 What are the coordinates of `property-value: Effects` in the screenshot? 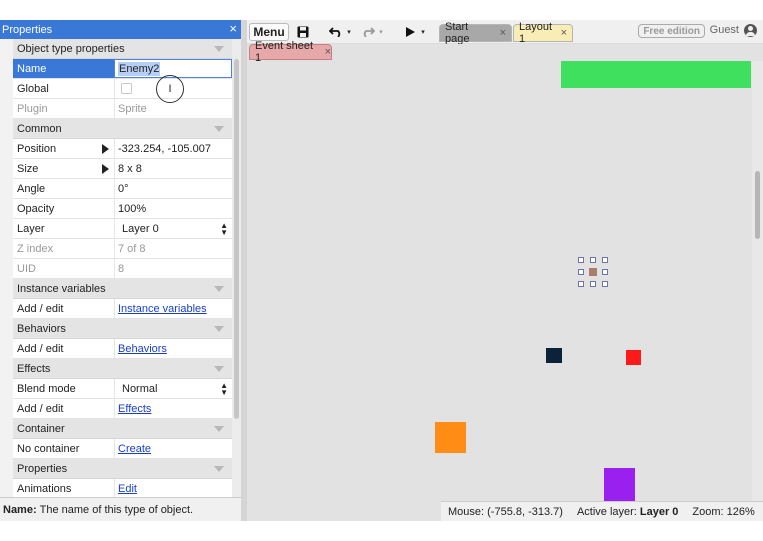 It's located at (173, 408).